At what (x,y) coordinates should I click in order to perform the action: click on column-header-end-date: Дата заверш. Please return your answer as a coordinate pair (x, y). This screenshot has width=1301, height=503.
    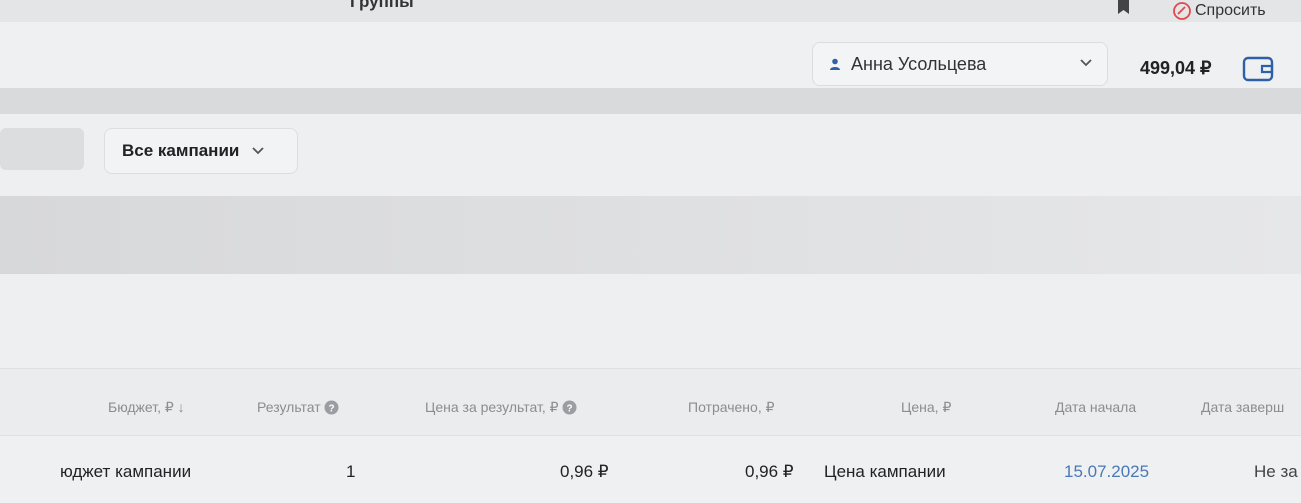
    Looking at the image, I should click on (1242, 407).